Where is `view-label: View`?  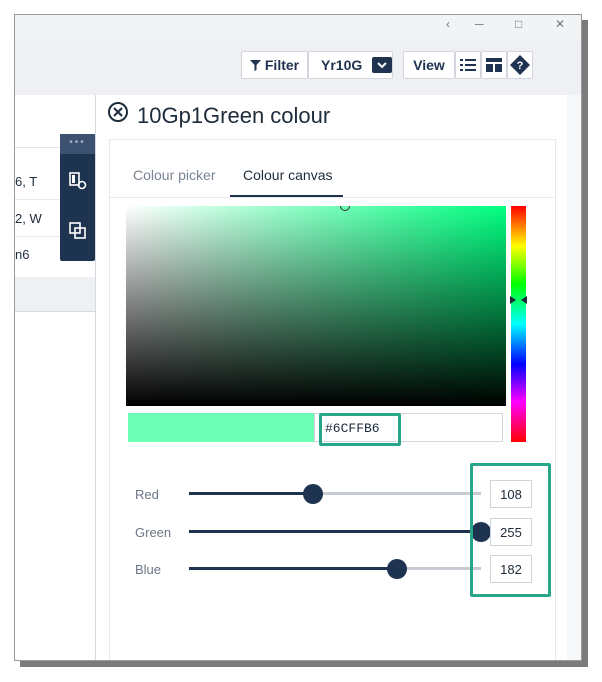 view-label: View is located at coordinates (429, 65).